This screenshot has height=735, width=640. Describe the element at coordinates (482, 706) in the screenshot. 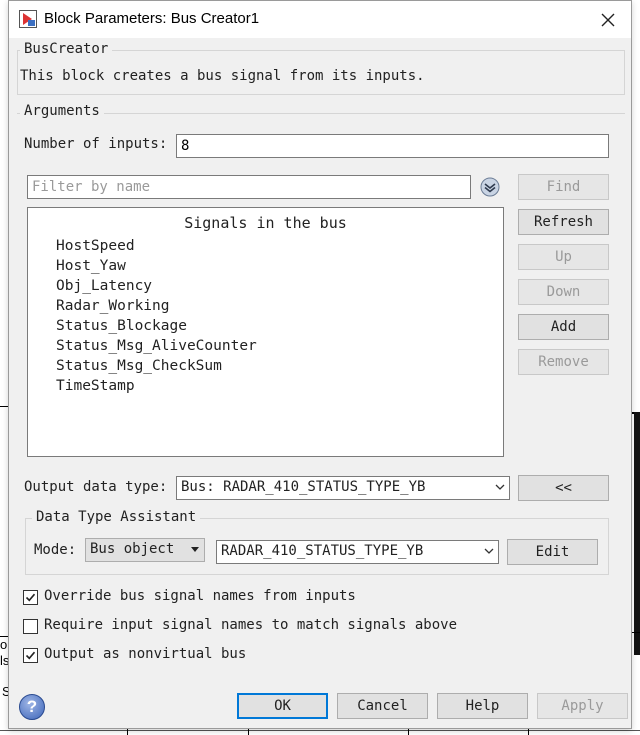

I see `help-button: Help` at that location.